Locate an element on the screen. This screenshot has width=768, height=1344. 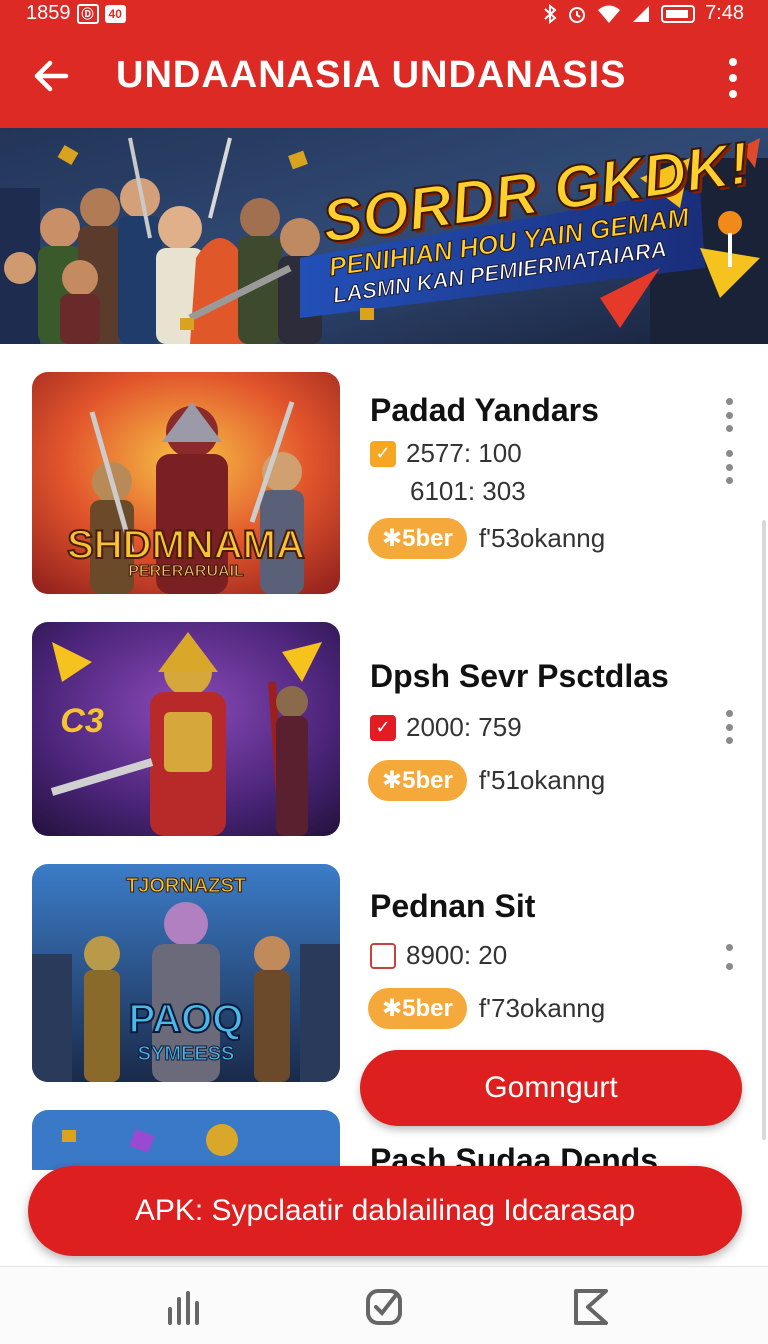
item-title: Pednan Sit is located at coordinates (452, 906).